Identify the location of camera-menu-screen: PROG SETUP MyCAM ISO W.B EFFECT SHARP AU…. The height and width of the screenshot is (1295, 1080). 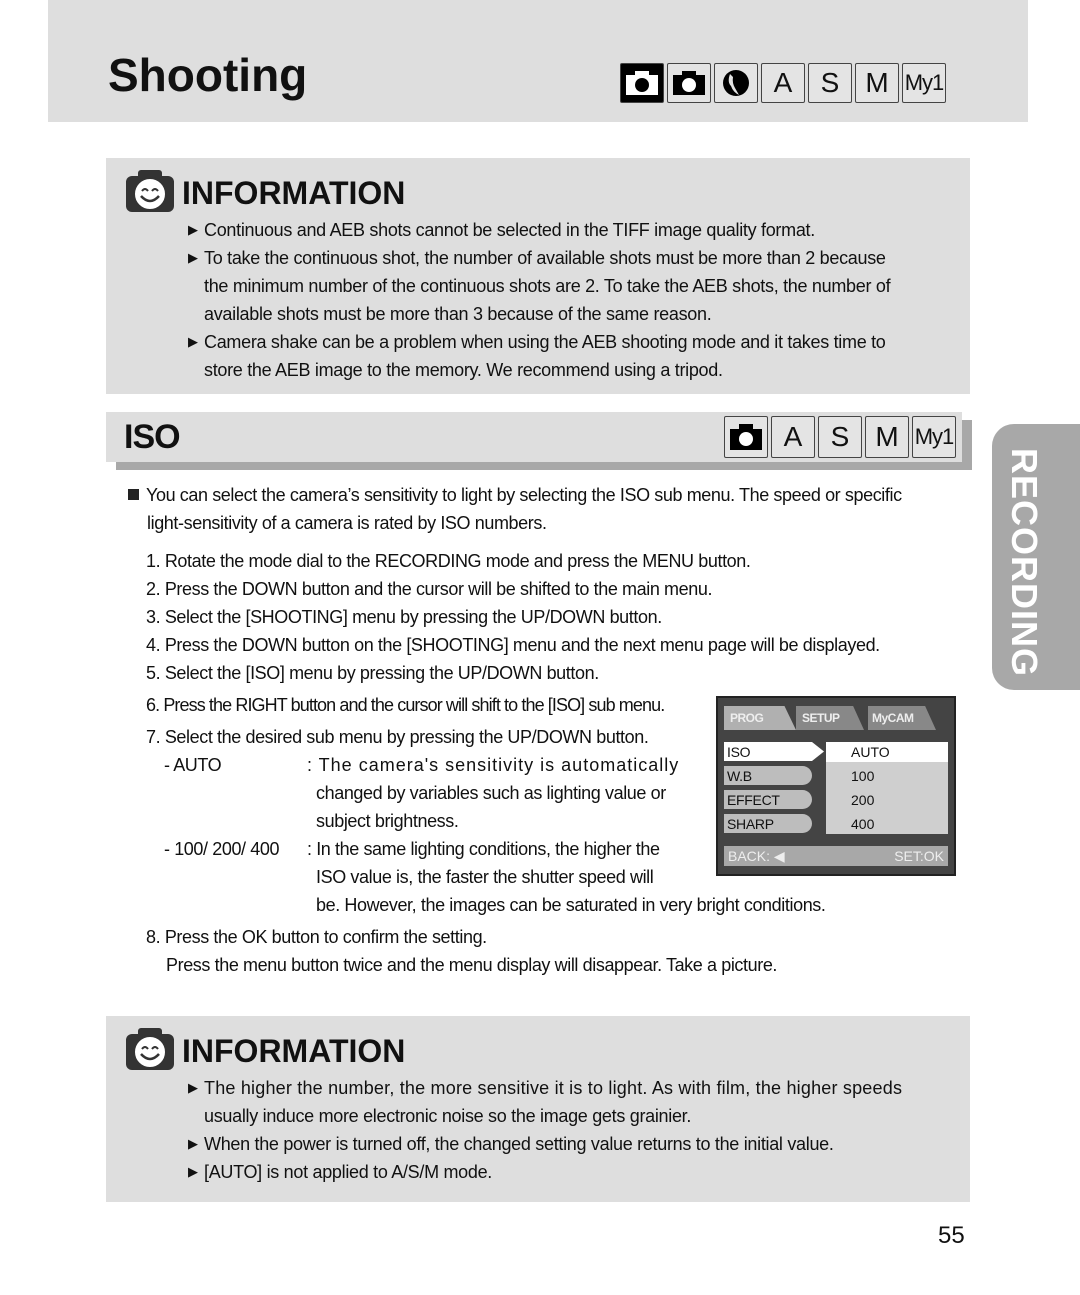
(836, 786).